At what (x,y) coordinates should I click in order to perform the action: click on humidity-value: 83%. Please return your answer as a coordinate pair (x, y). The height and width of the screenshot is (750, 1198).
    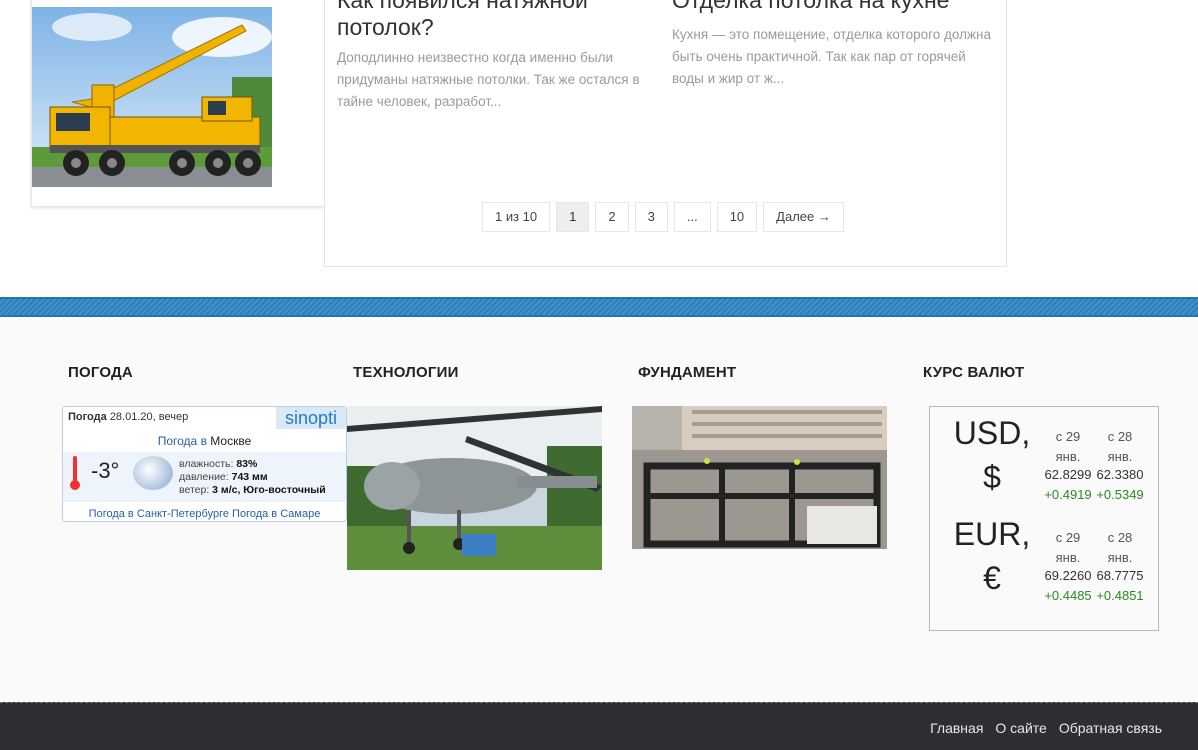
    Looking at the image, I should click on (247, 464).